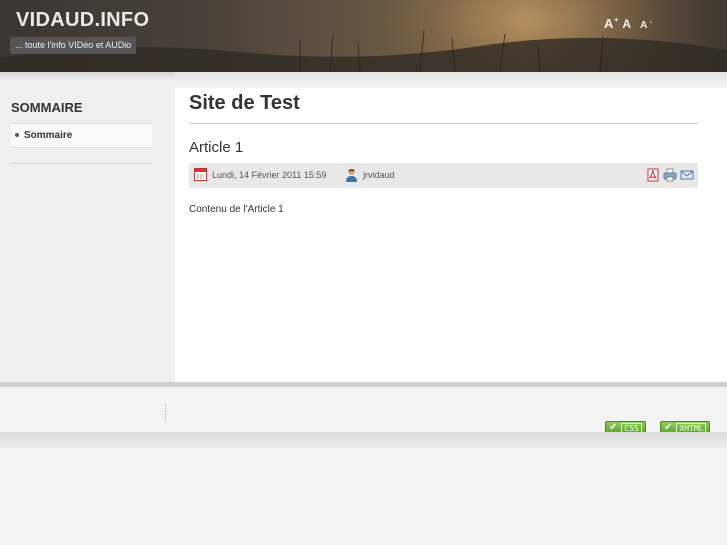  I want to click on sidebar-top-shadow, so click(87, 76).